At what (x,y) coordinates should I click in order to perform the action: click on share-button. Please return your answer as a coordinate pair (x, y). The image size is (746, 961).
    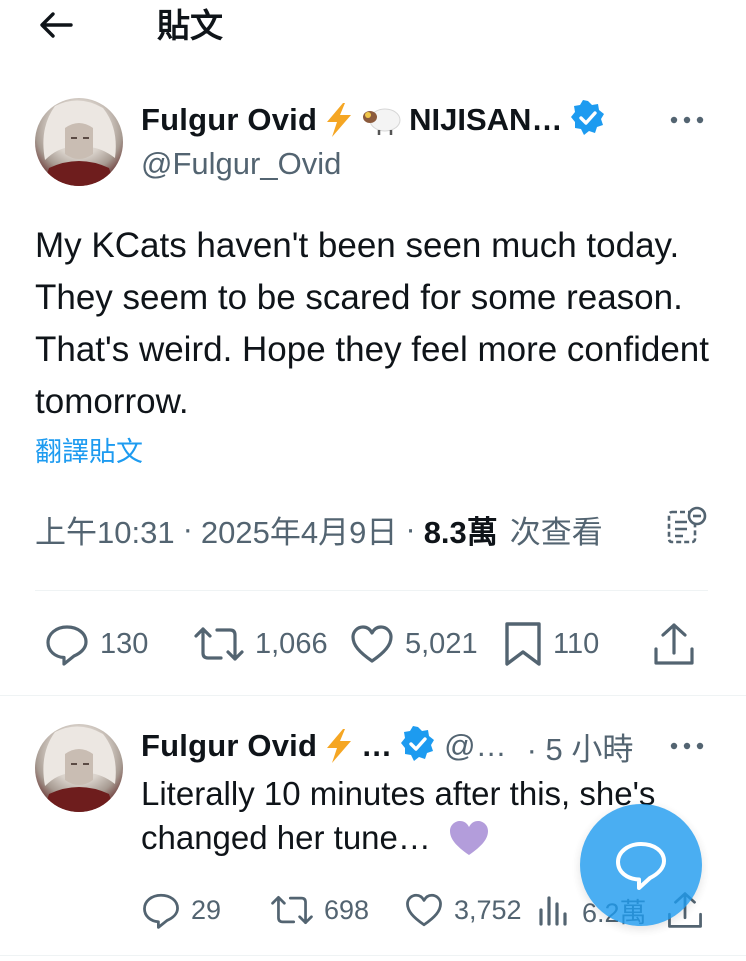
    Looking at the image, I should click on (674, 644).